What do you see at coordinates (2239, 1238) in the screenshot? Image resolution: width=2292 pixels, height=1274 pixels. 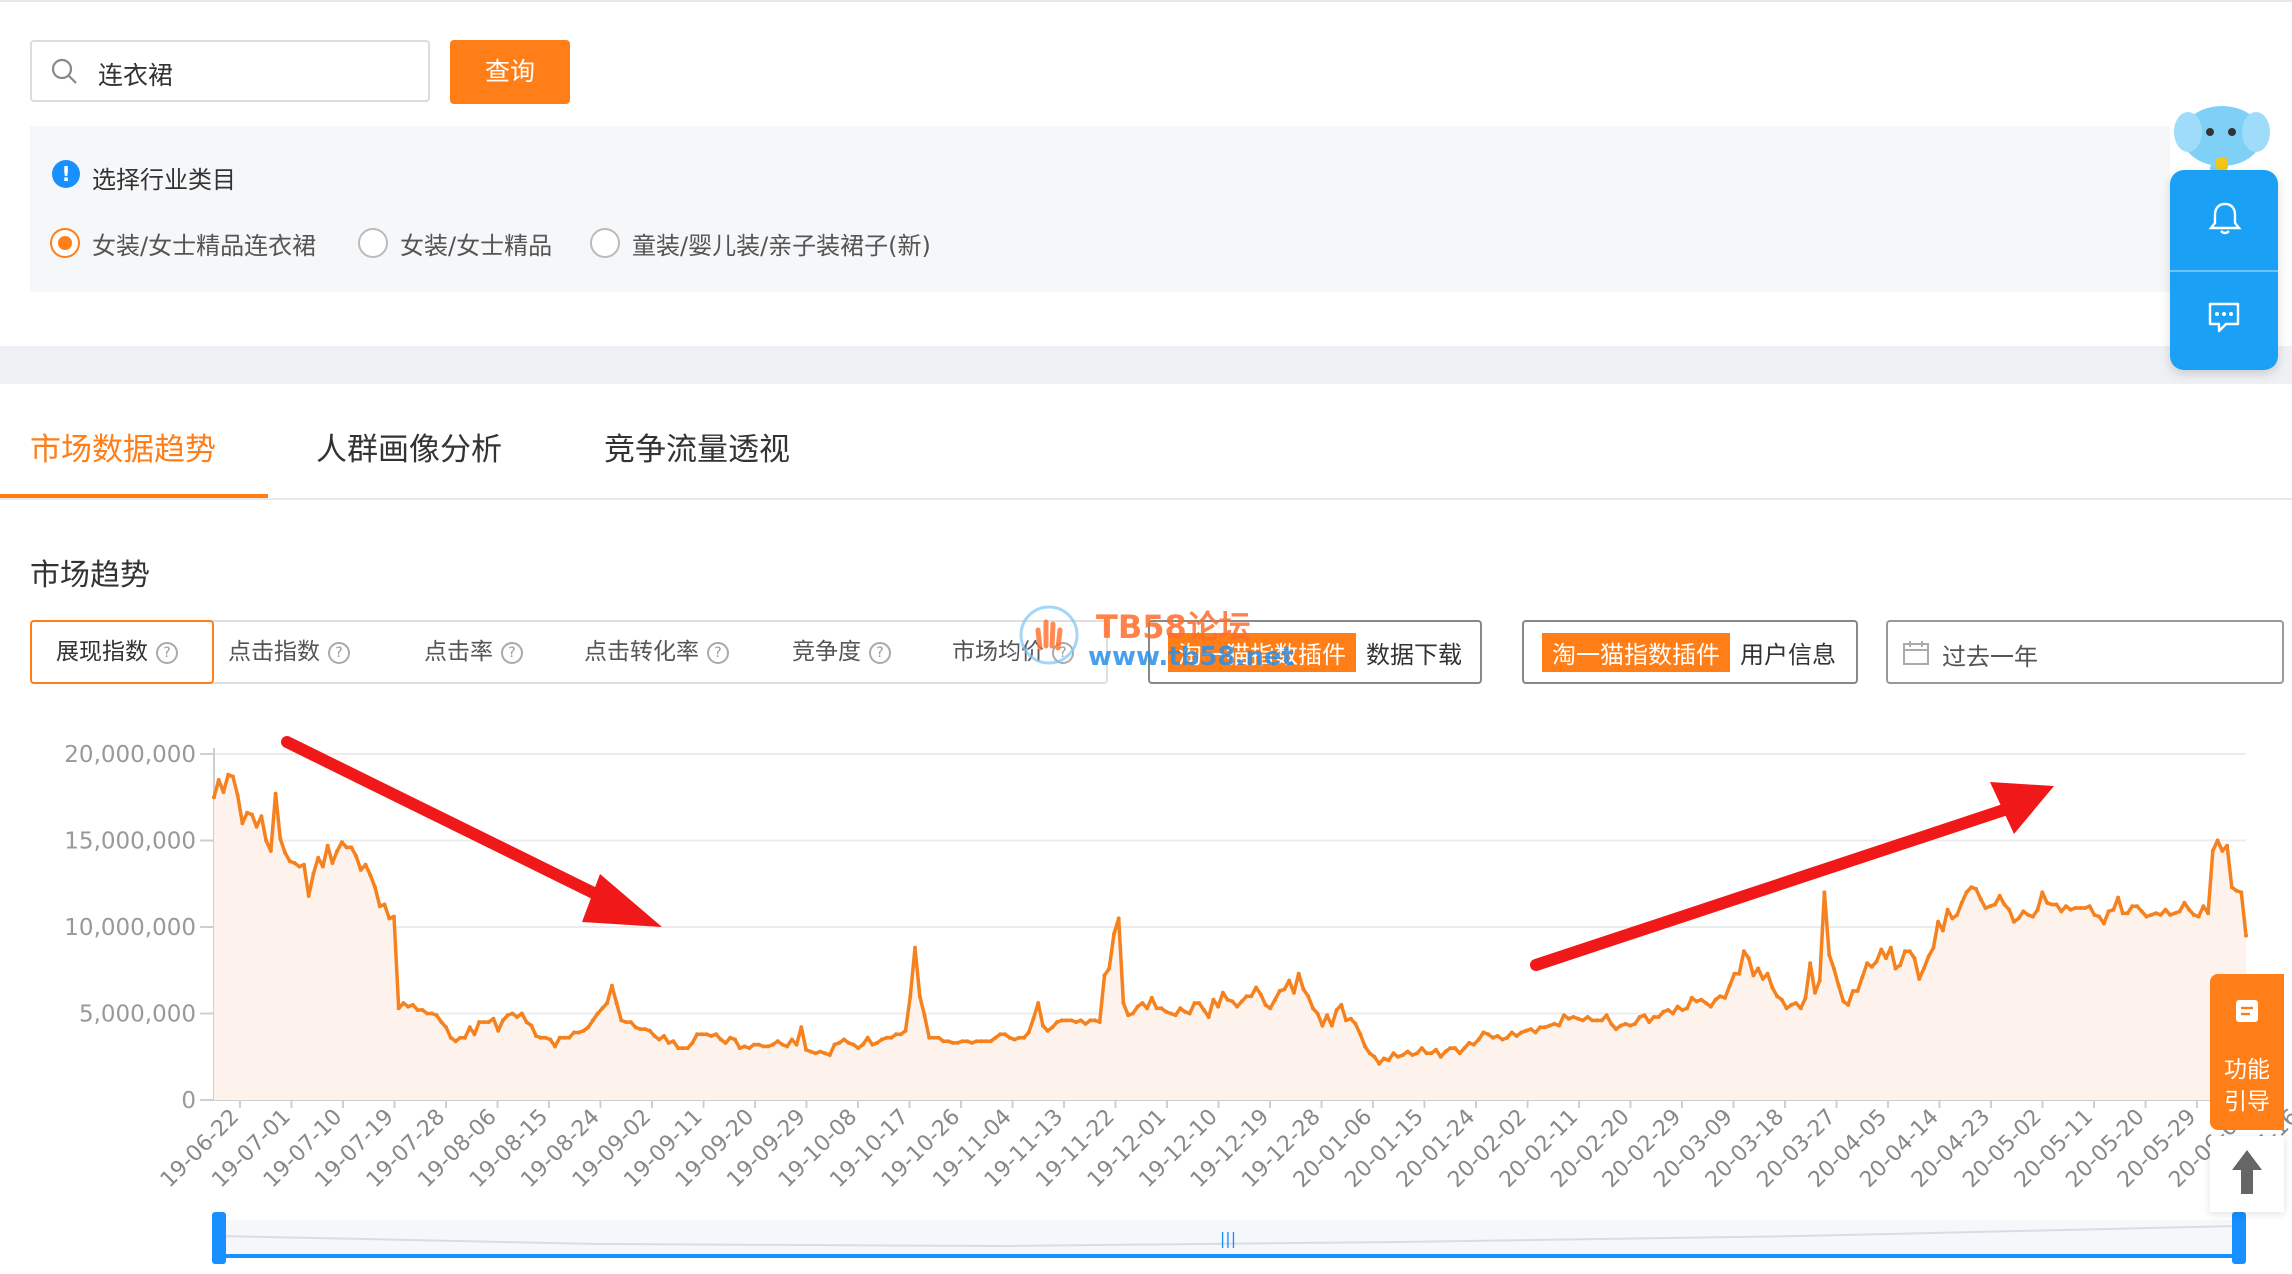 I see `slider-right-handle` at bounding box center [2239, 1238].